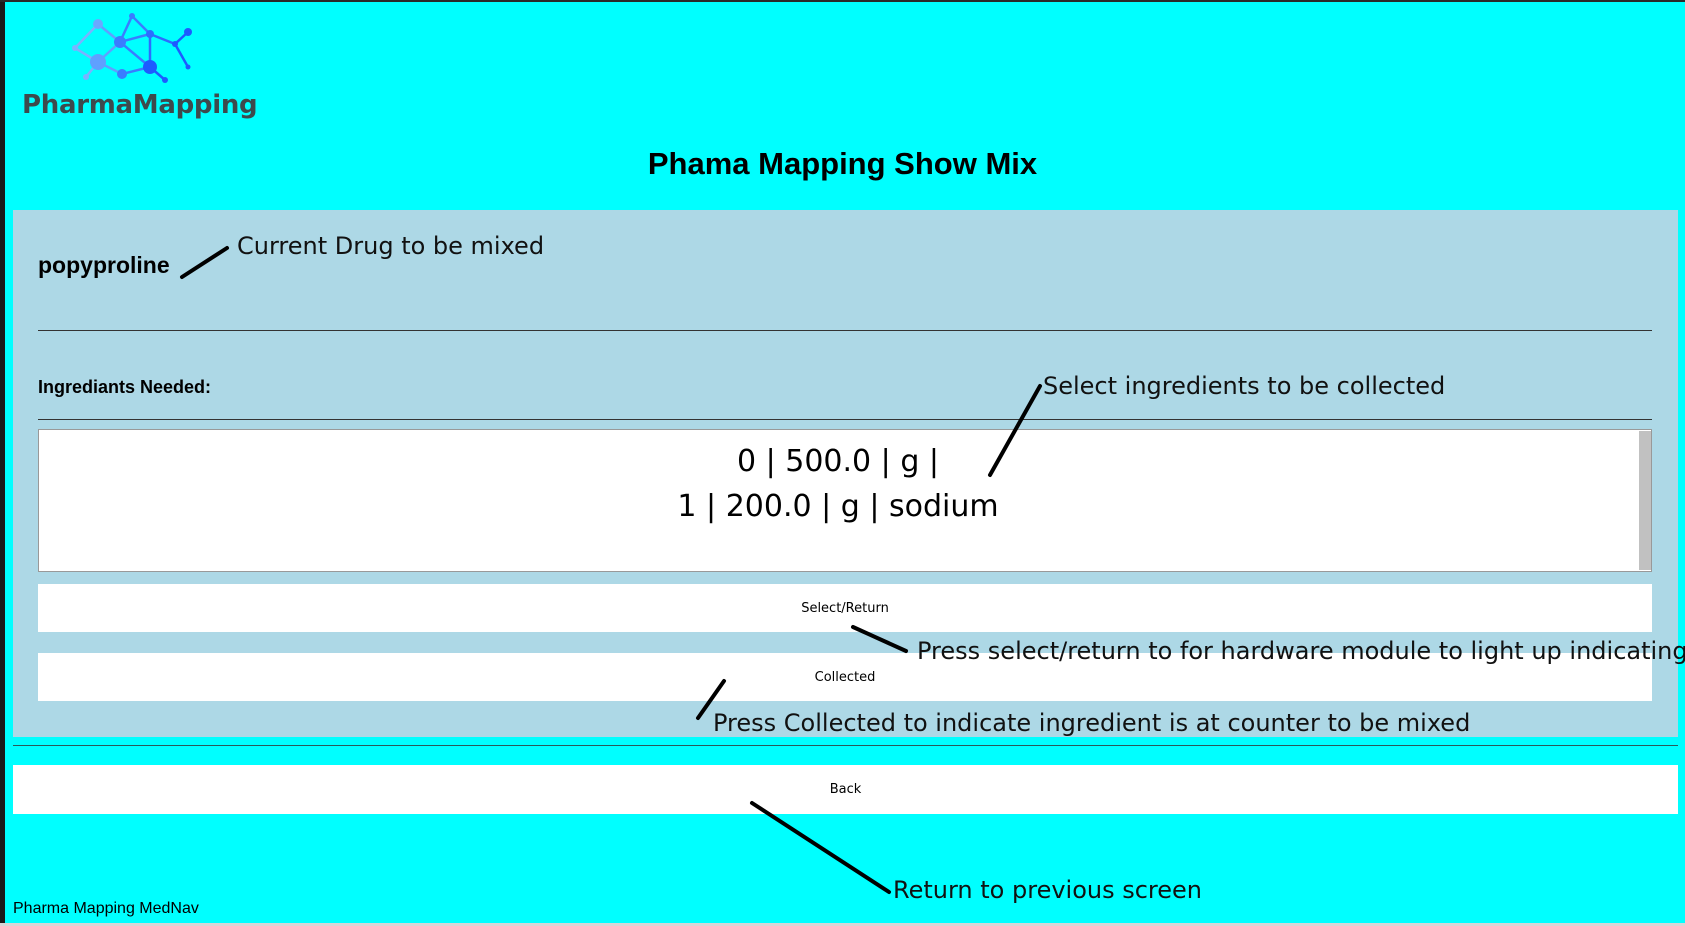  What do you see at coordinates (1048, 890) in the screenshot?
I see `annotation-back: Return to previous screen` at bounding box center [1048, 890].